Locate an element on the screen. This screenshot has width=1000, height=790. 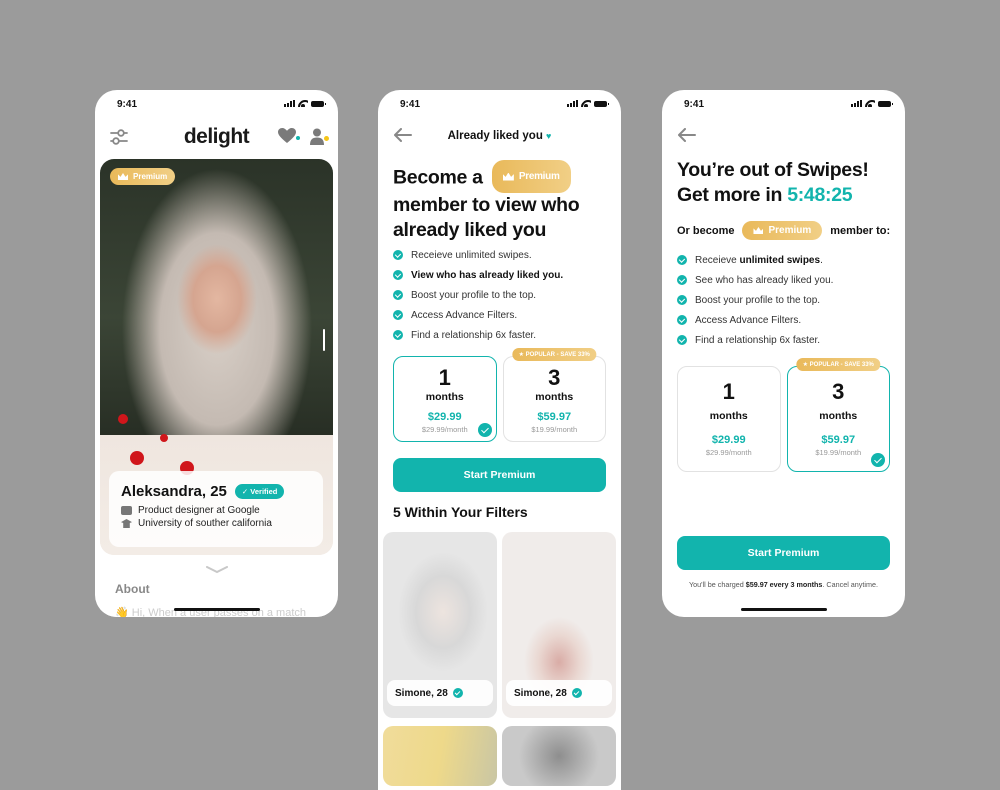
nav-title: Already liked you ♥ is located at coordinates (499, 136).